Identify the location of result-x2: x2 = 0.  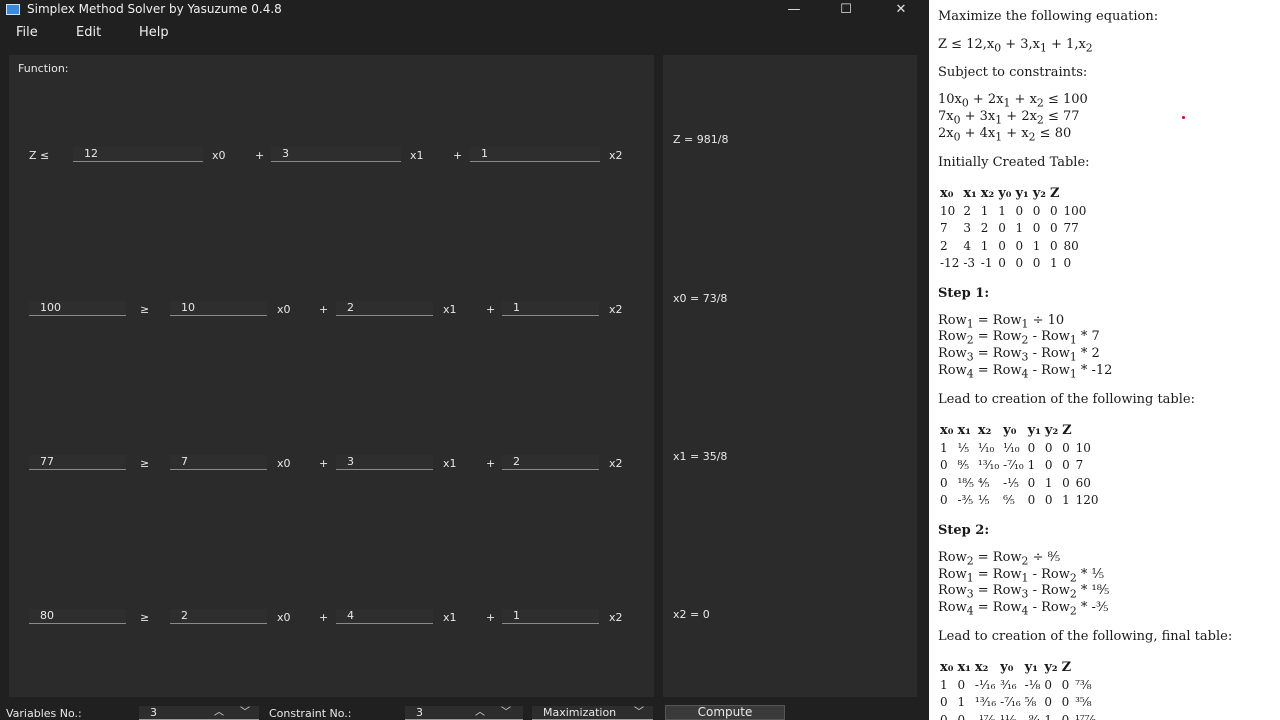
(691, 614).